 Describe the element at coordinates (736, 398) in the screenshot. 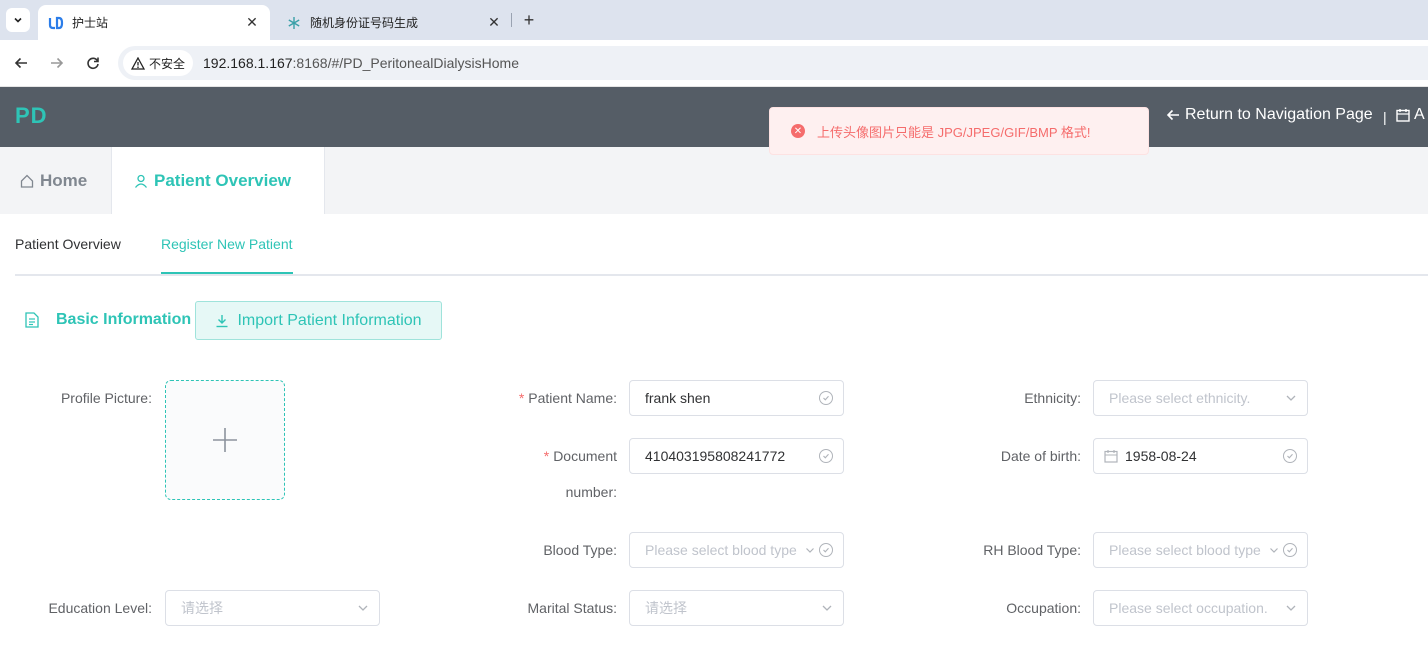

I see `patient-name-input: frank shen` at that location.